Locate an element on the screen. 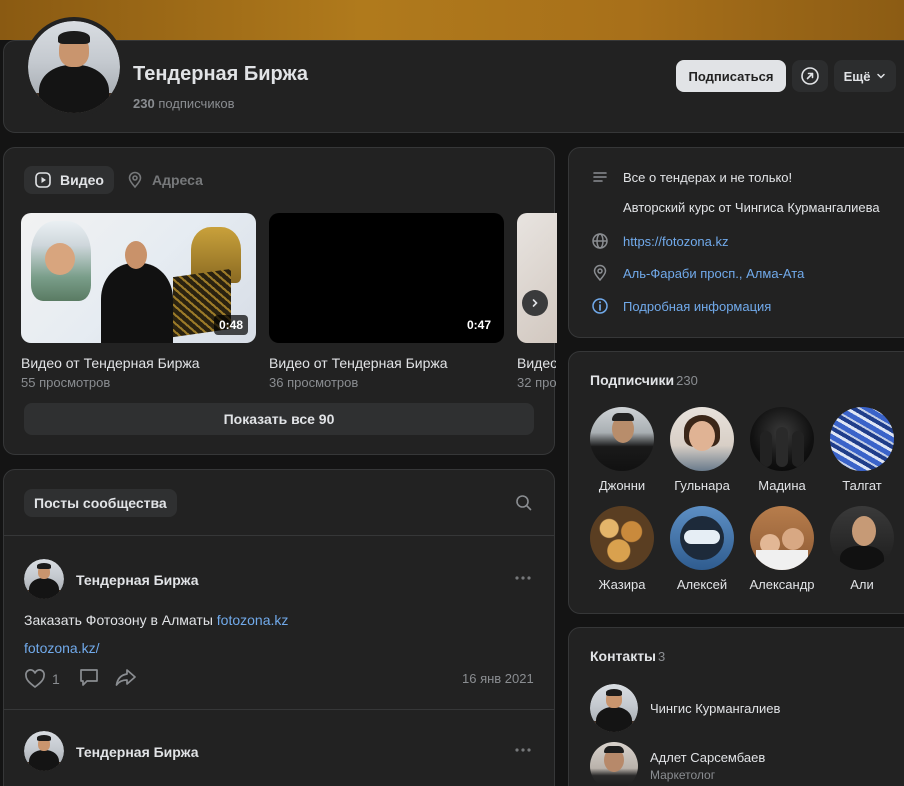 This screenshot has width=904, height=786. follower-item: Талгат is located at coordinates (862, 450).